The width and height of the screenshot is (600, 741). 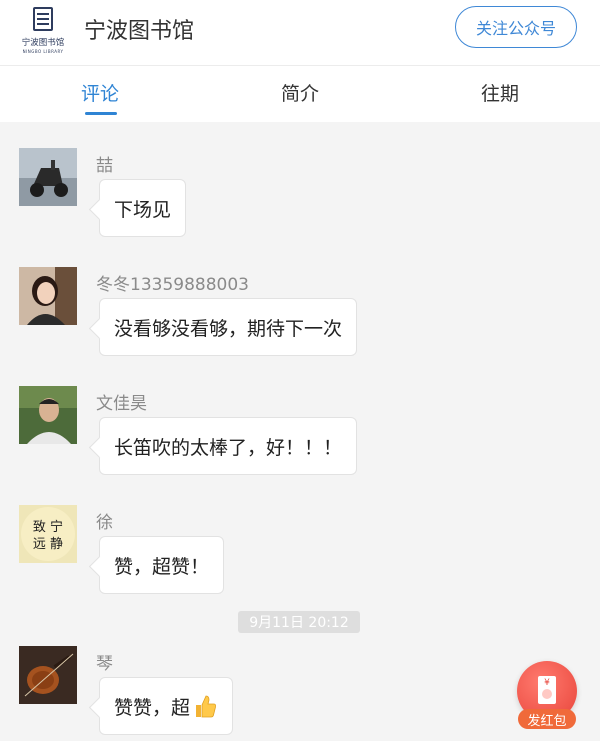 I want to click on logo-text: 宁波图书馆, so click(x=43, y=43).